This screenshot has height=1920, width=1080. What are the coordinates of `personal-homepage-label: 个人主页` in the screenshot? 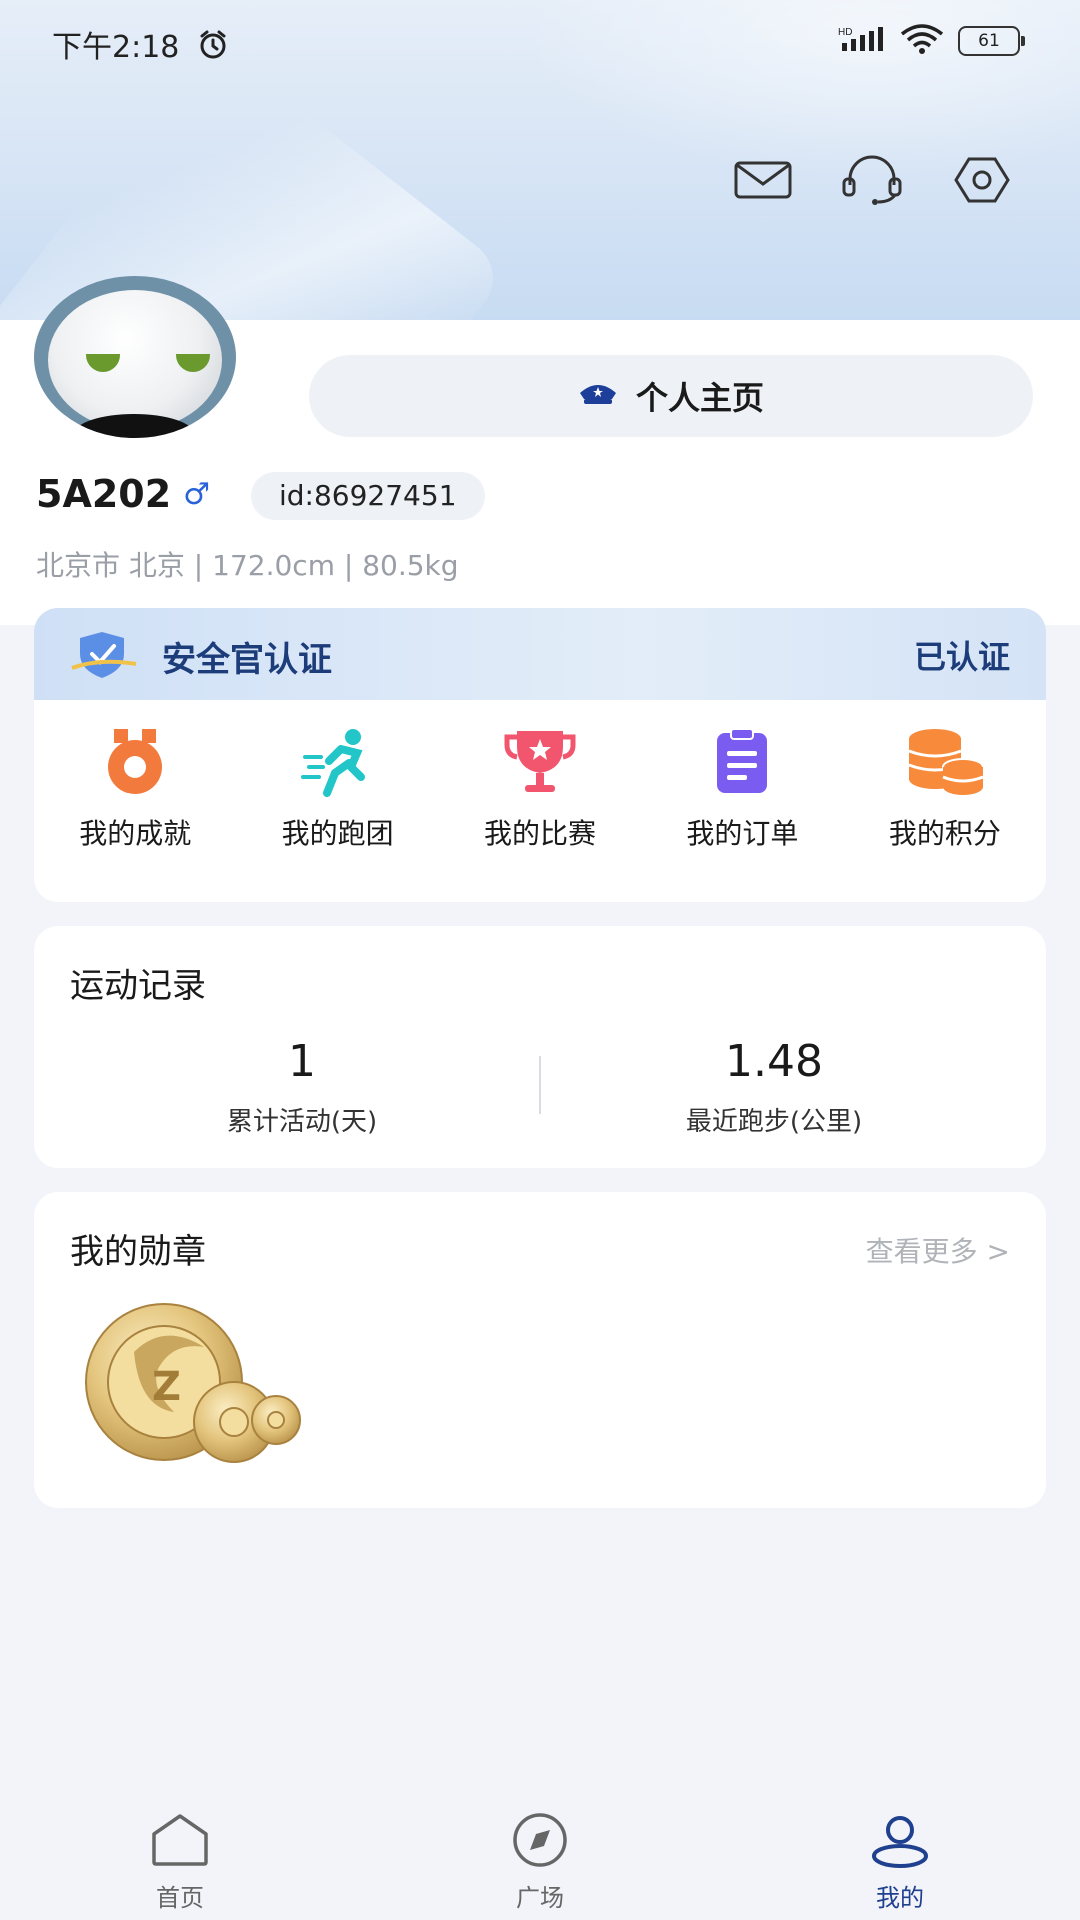 It's located at (699, 398).